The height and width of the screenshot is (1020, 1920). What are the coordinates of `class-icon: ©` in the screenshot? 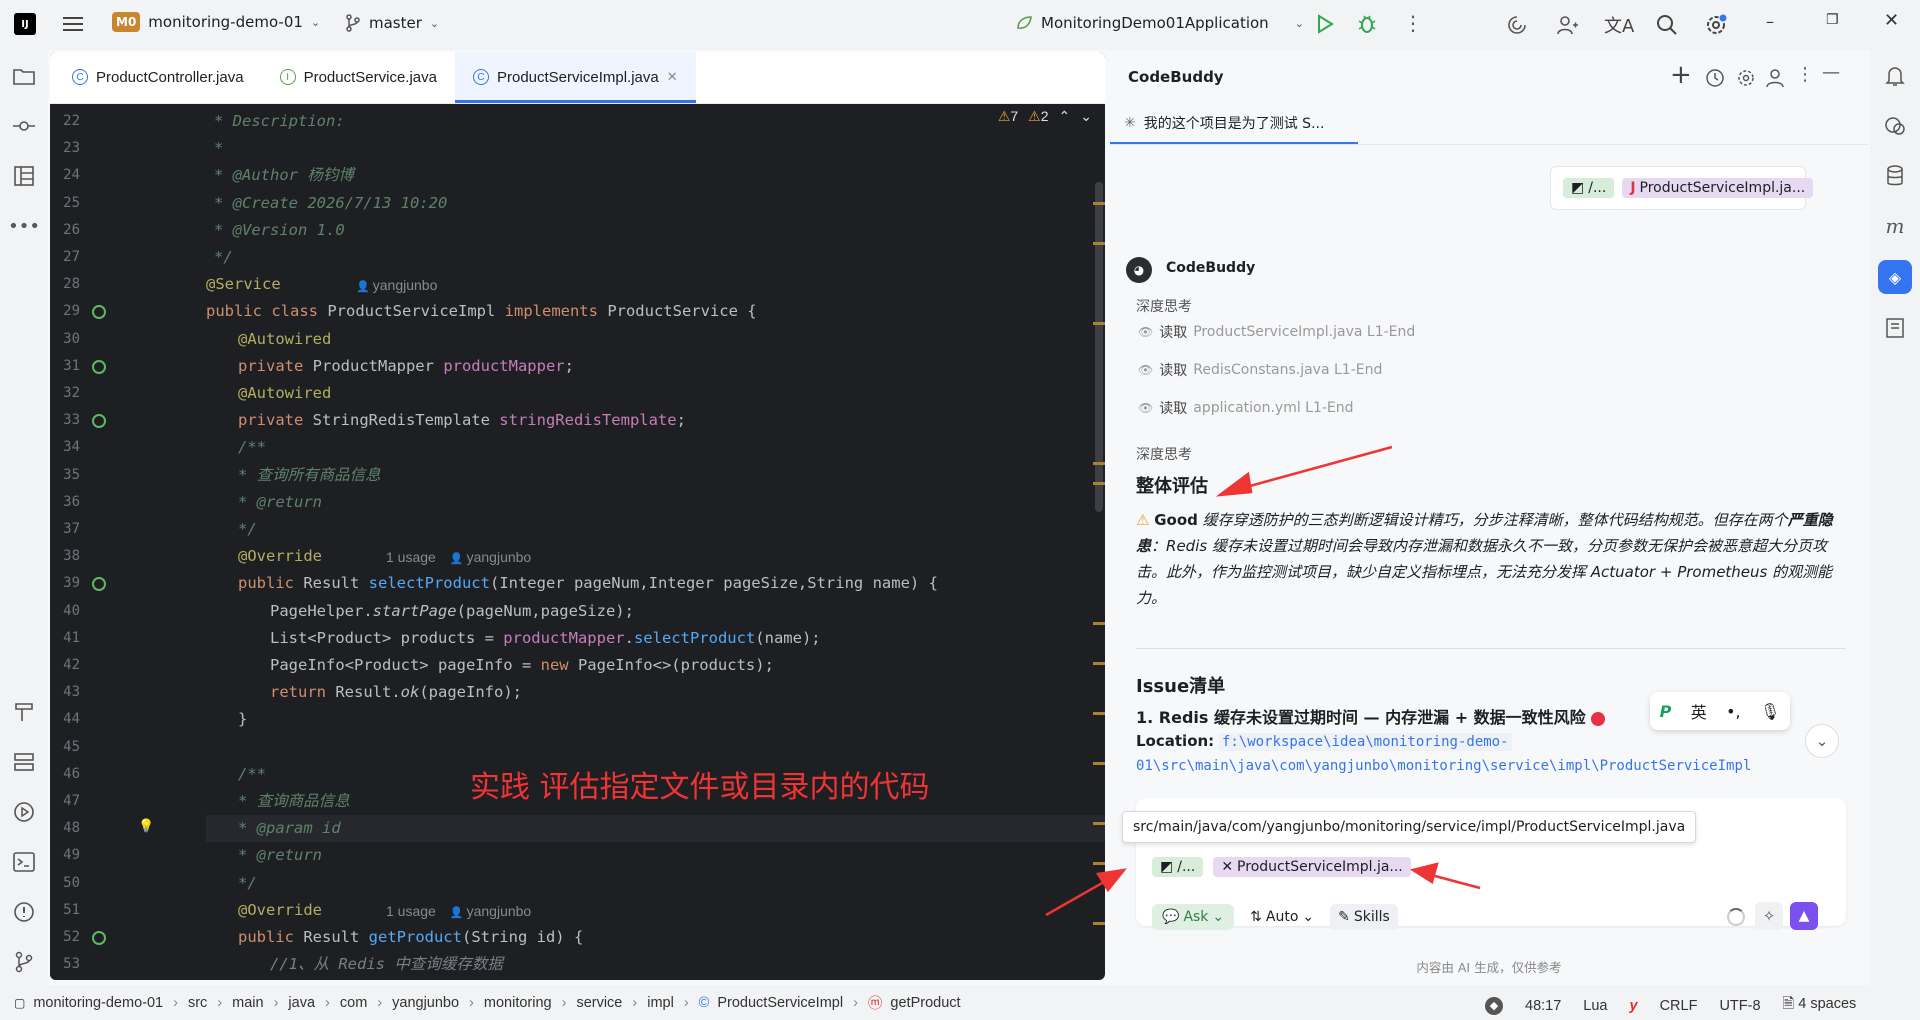 It's located at (704, 1002).